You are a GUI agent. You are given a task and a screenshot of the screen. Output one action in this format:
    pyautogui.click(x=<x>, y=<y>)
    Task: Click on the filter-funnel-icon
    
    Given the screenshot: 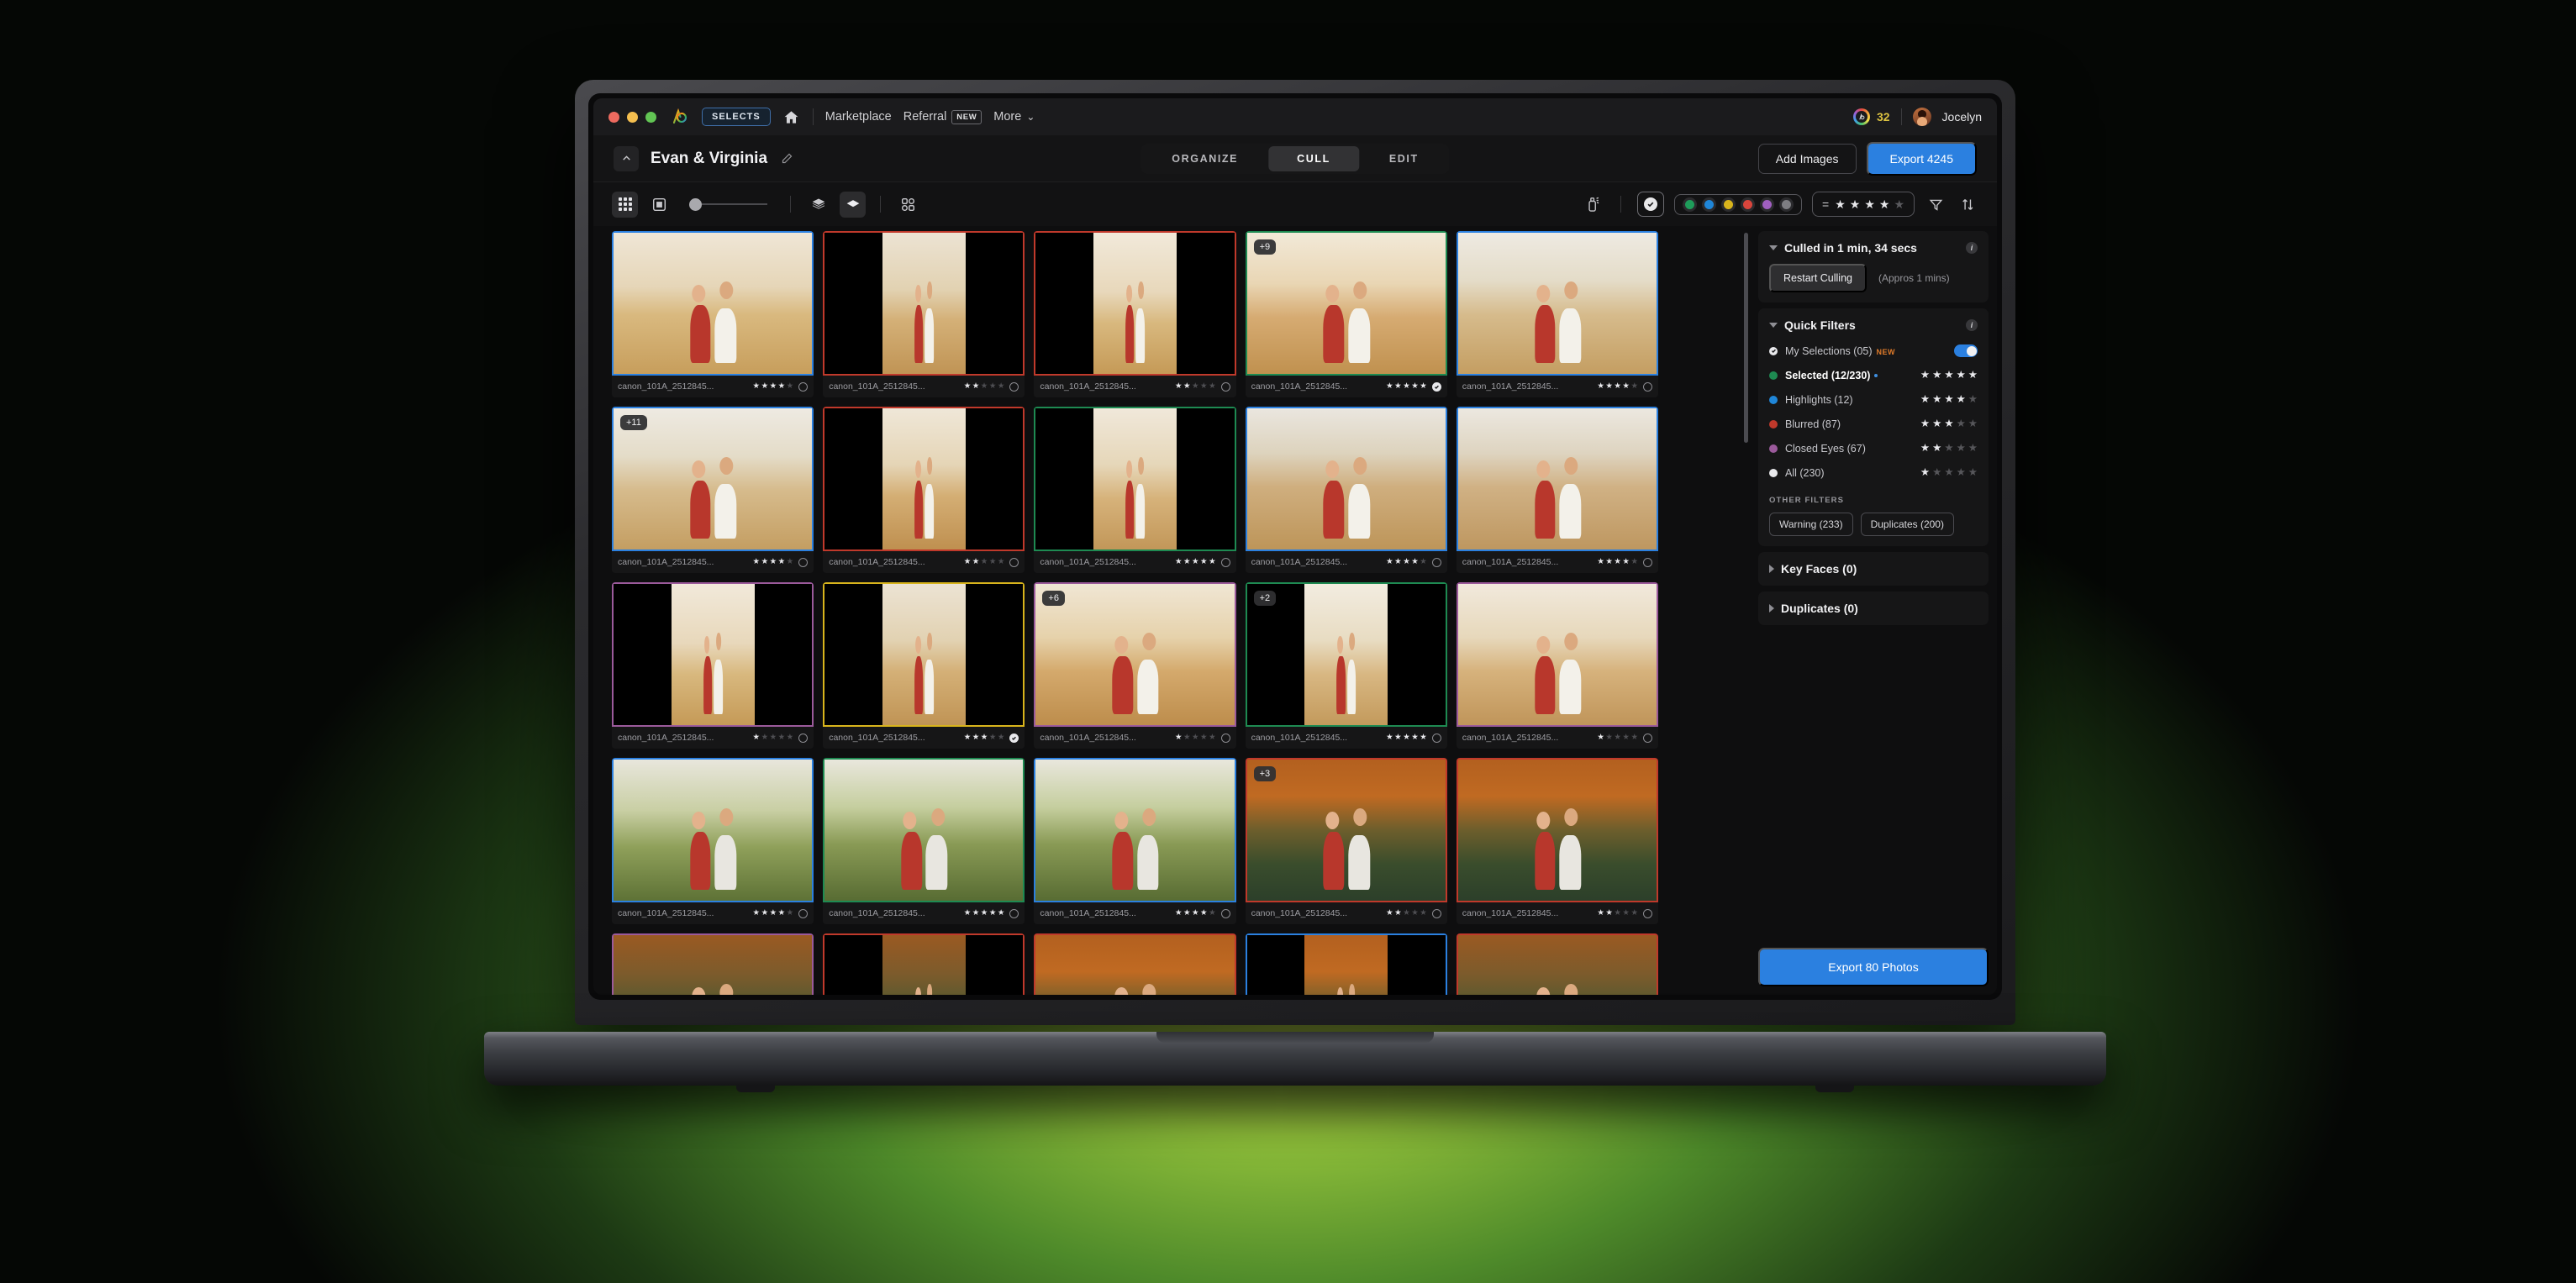 What is the action you would take?
    pyautogui.click(x=1935, y=204)
    